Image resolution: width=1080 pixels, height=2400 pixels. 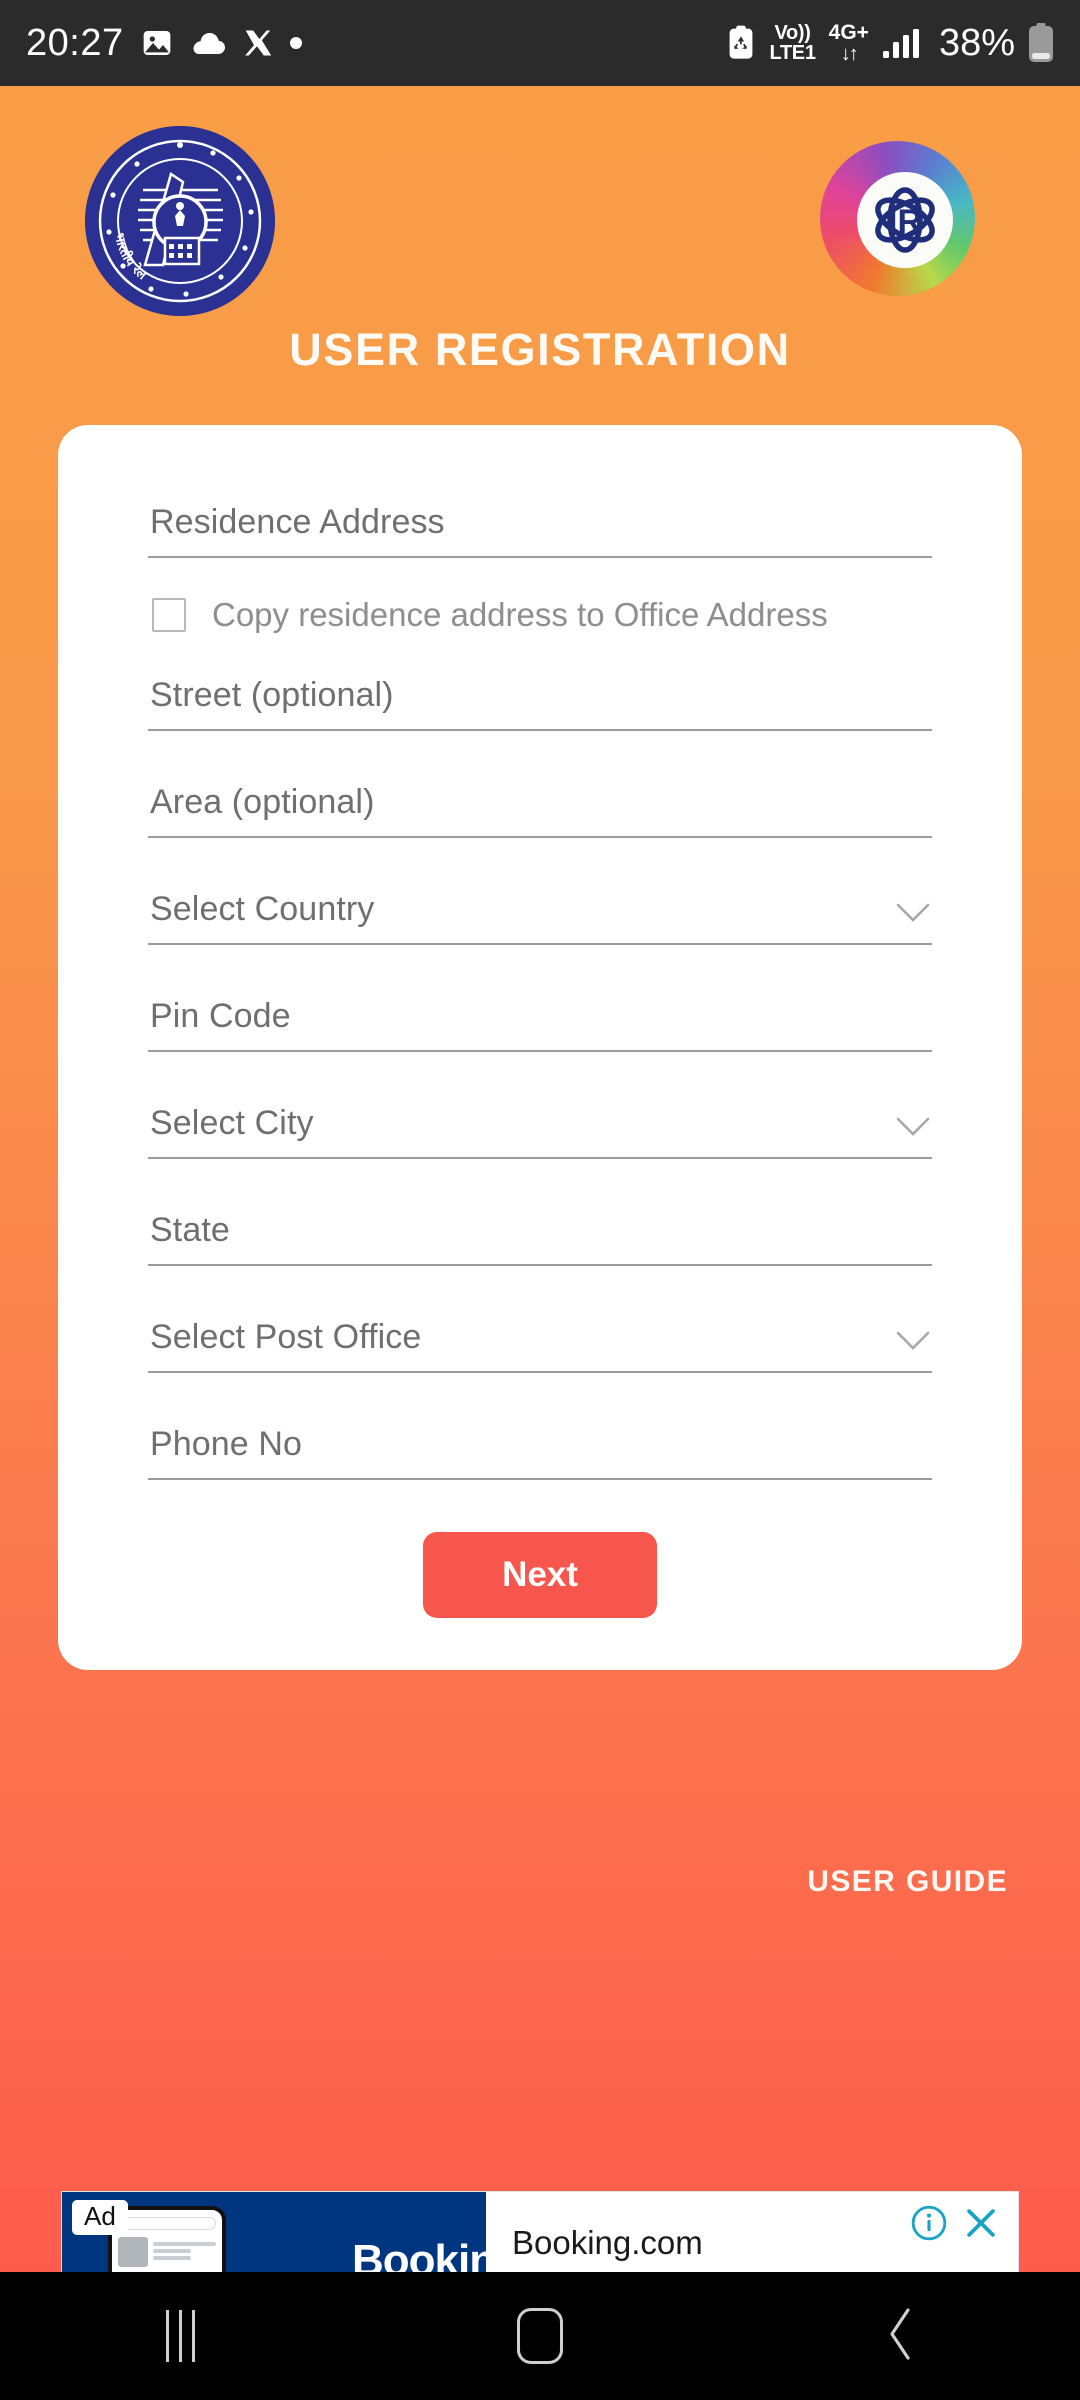 I want to click on irctc-logo-inner: IR, so click(x=904, y=219).